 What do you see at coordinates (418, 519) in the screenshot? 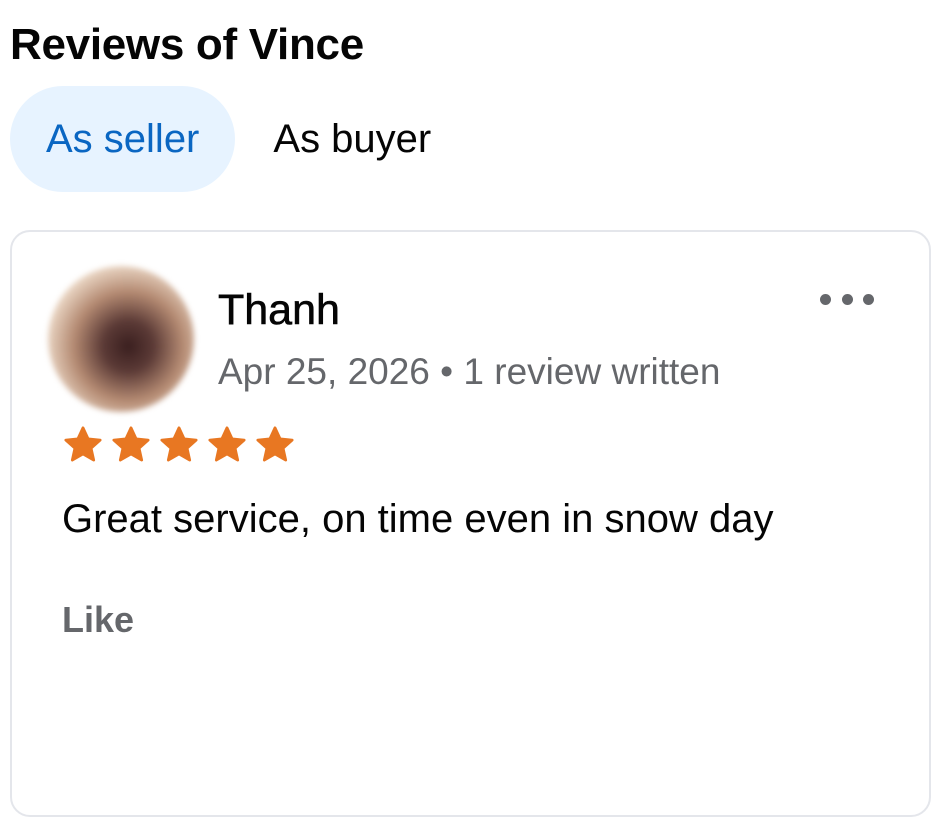
I see `review-text: Great service, on time even in snow day` at bounding box center [418, 519].